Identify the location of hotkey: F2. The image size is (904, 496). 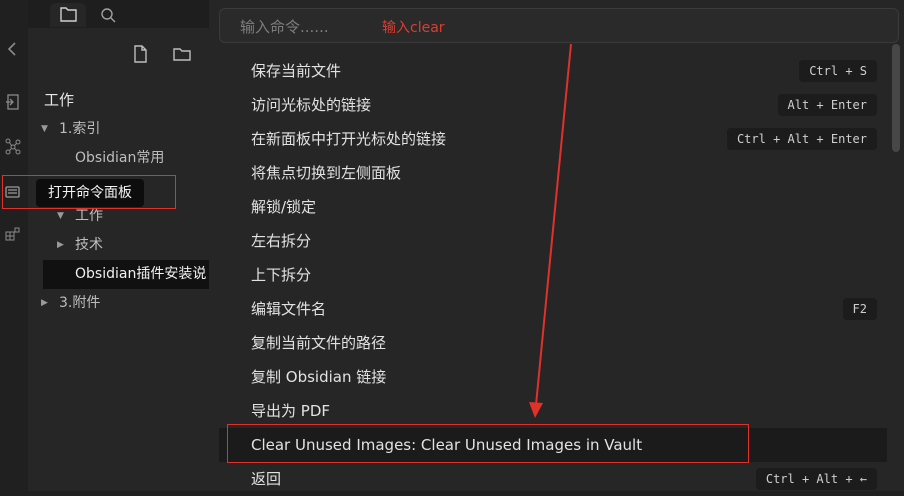
(859, 309).